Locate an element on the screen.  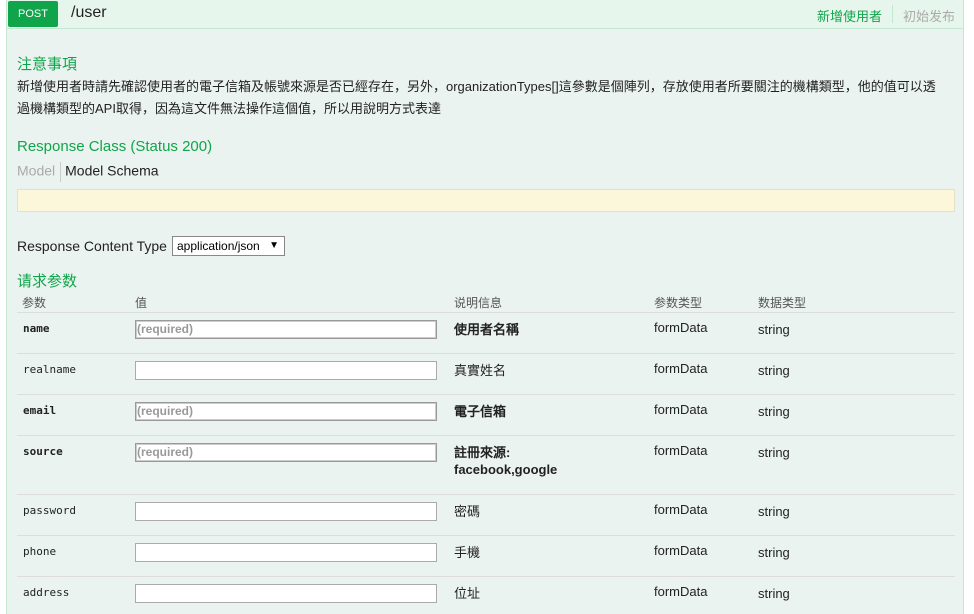
model-schema-box is located at coordinates (486, 200).